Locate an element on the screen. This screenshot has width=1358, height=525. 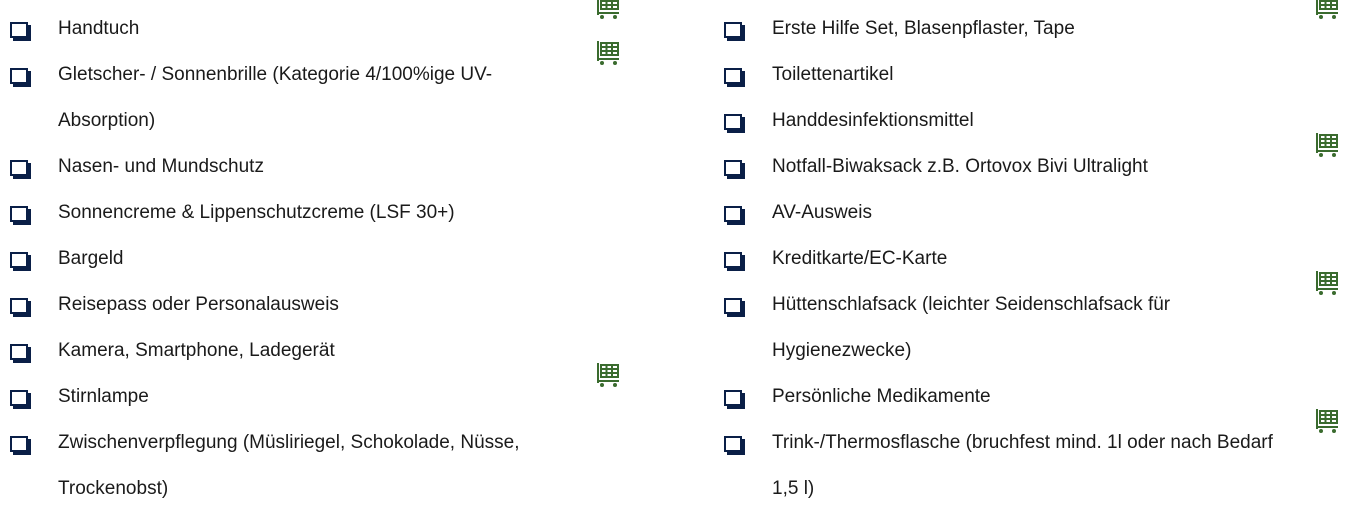
item-label: Toilettenartikel is located at coordinates (833, 74).